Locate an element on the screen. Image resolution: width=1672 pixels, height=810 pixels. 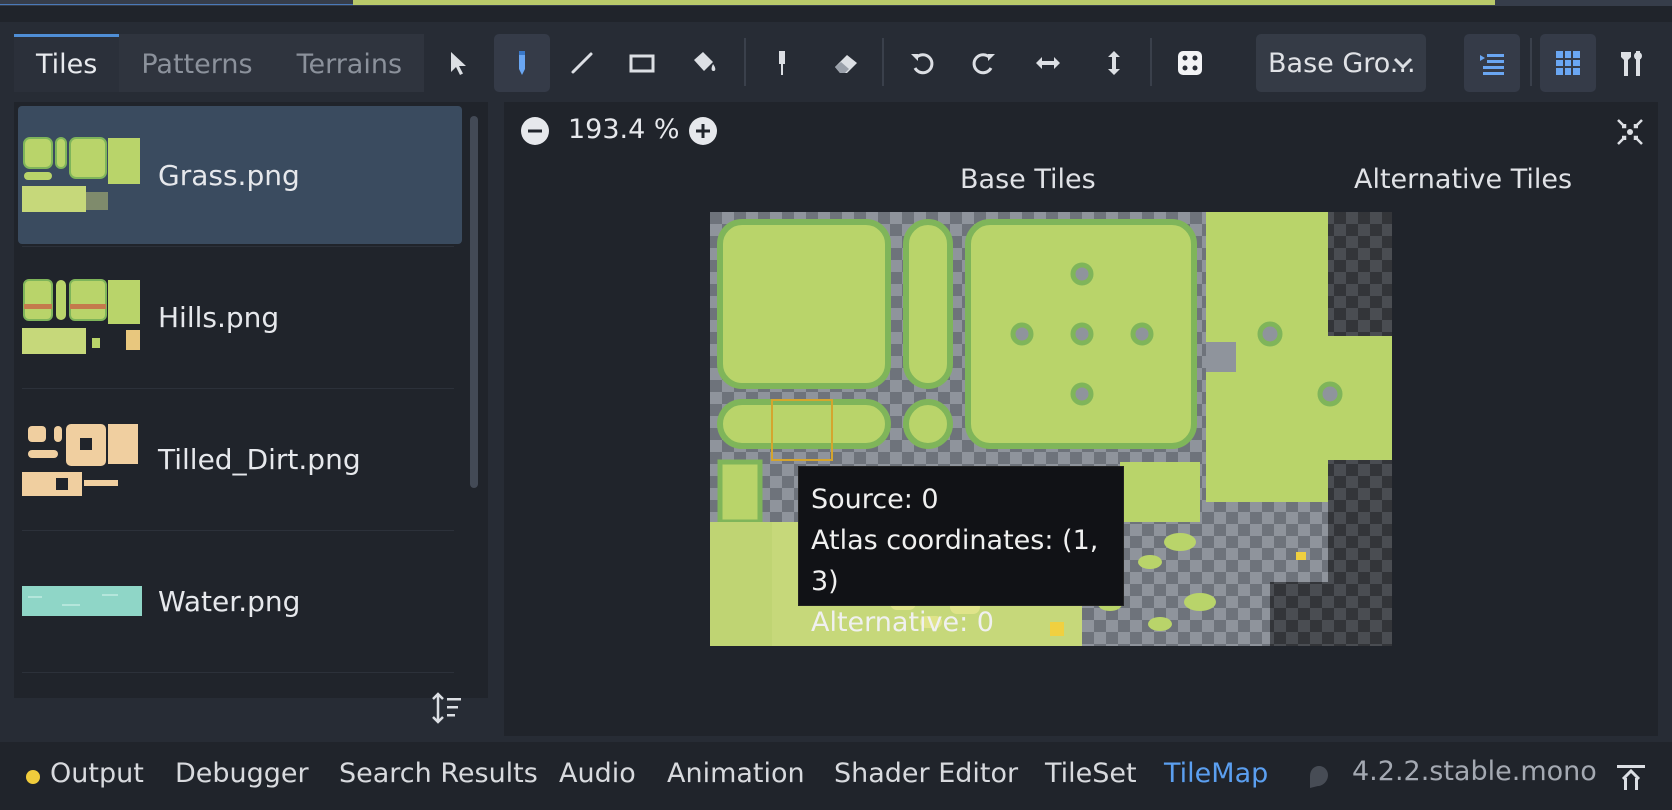
select-tool-button is located at coordinates (458, 63).